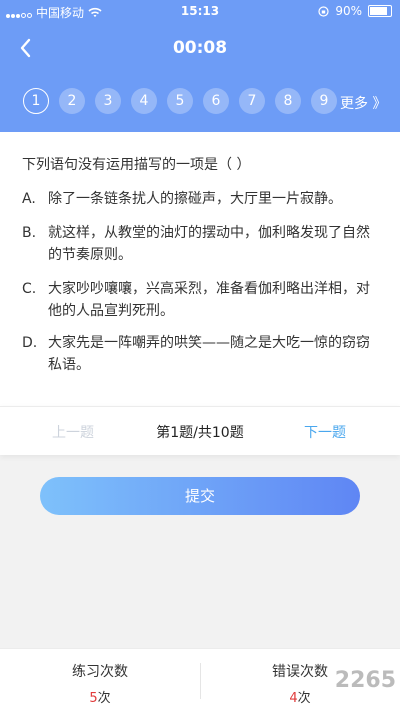 The height and width of the screenshot is (712, 400). I want to click on next-button: 下一题, so click(325, 432).